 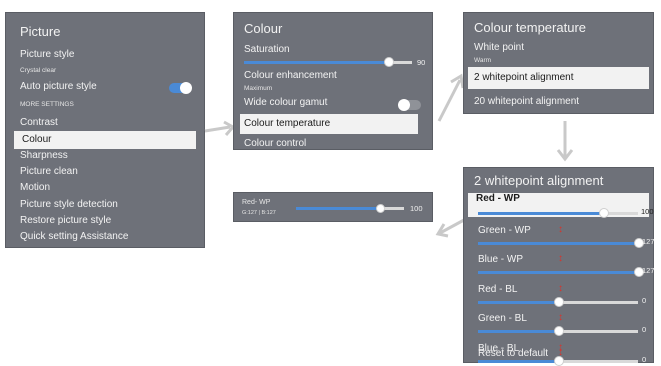 I want to click on mini-slider-panel: Red- WP G:127 | B:127 100, so click(x=333, y=207).